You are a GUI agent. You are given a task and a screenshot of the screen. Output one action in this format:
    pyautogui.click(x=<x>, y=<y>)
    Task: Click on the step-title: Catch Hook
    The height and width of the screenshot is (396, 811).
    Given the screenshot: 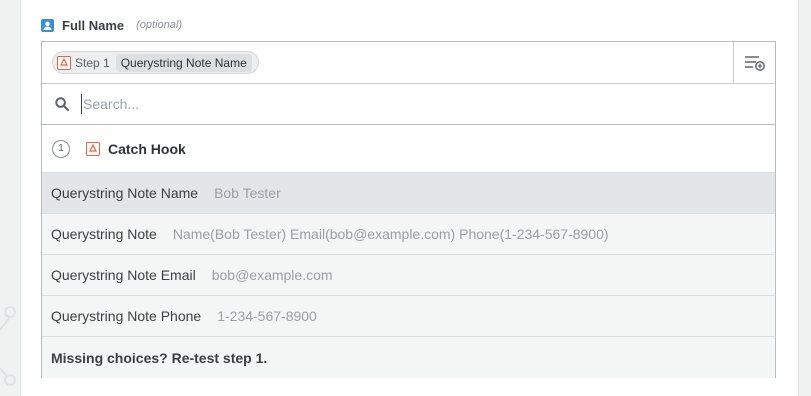 What is the action you would take?
    pyautogui.click(x=147, y=148)
    